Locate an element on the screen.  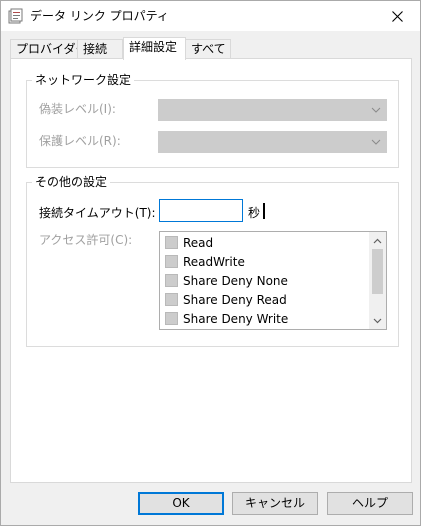
window-title: データ リンク プロパティ is located at coordinates (99, 16).